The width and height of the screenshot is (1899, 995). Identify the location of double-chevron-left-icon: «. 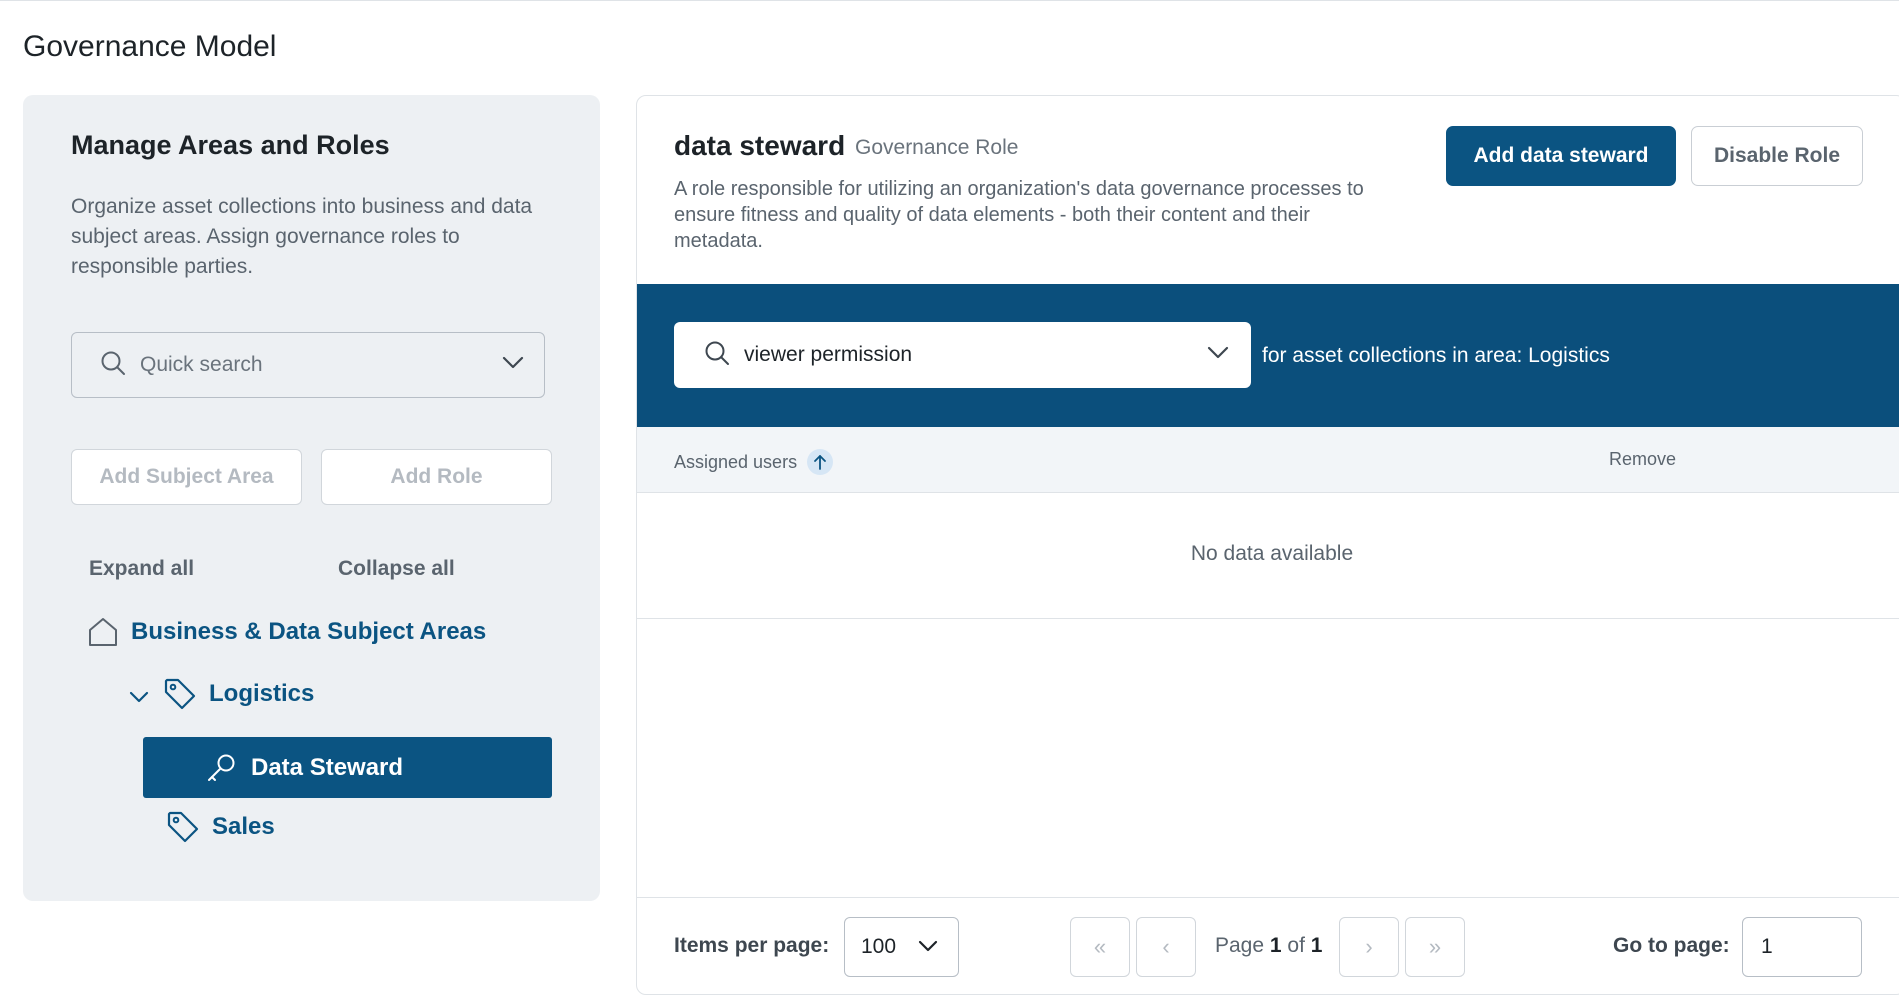
(1100, 946).